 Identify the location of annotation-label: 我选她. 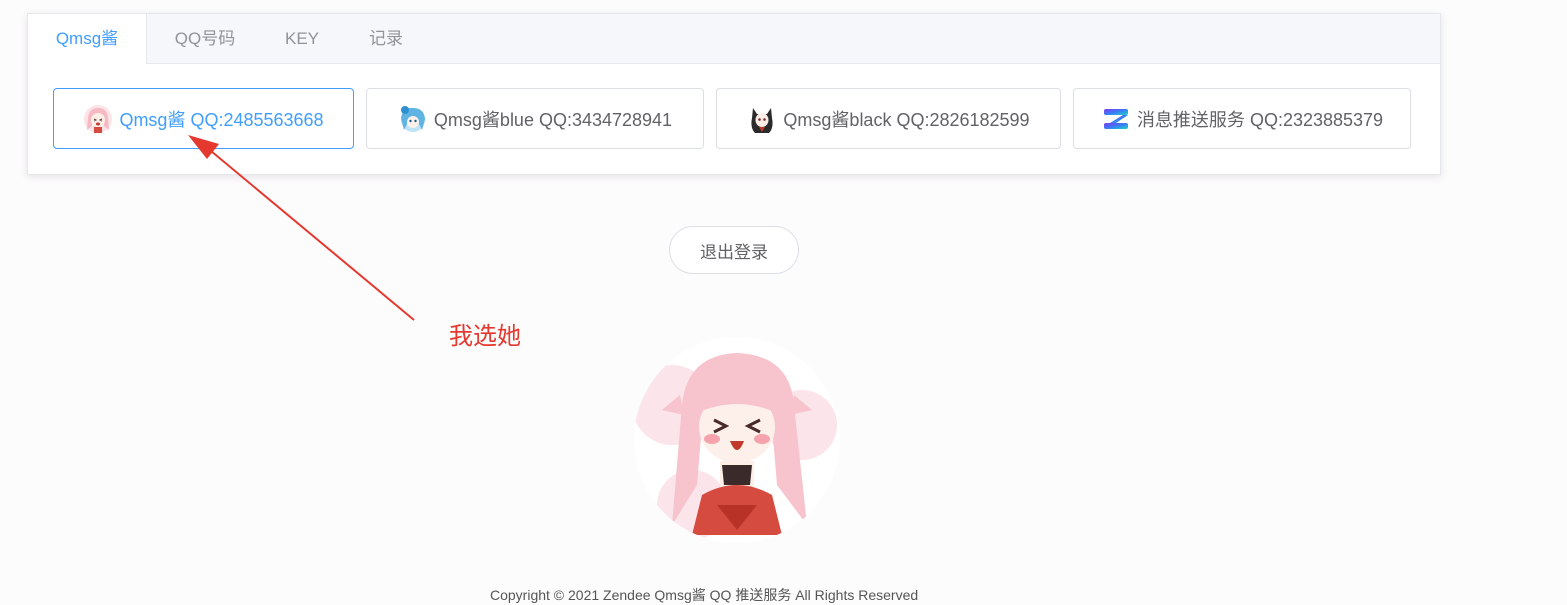
(485, 336).